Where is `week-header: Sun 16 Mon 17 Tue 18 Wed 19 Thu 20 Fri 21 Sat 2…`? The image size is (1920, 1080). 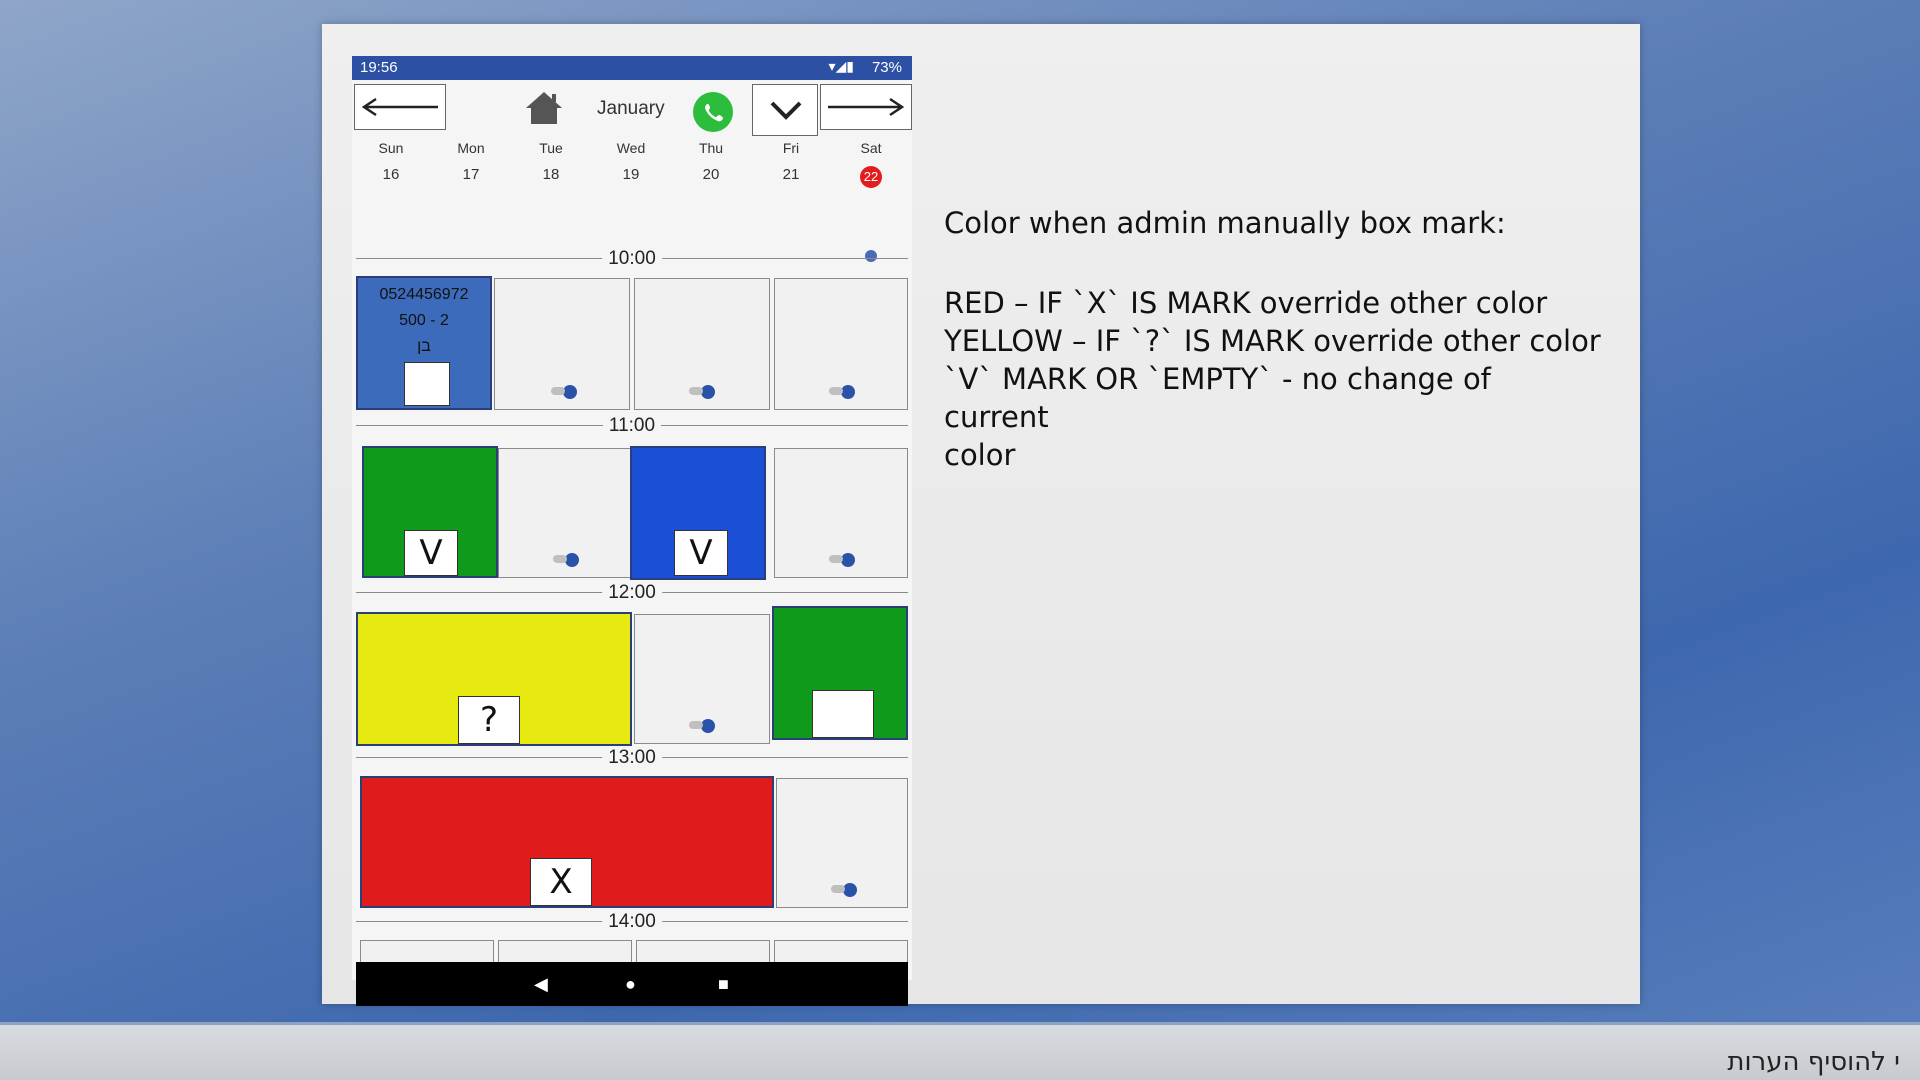
week-header: Sun 16 Mon 17 Tue 18 Wed 19 Thu 20 Fri 21 Sat 2… is located at coordinates (632, 201).